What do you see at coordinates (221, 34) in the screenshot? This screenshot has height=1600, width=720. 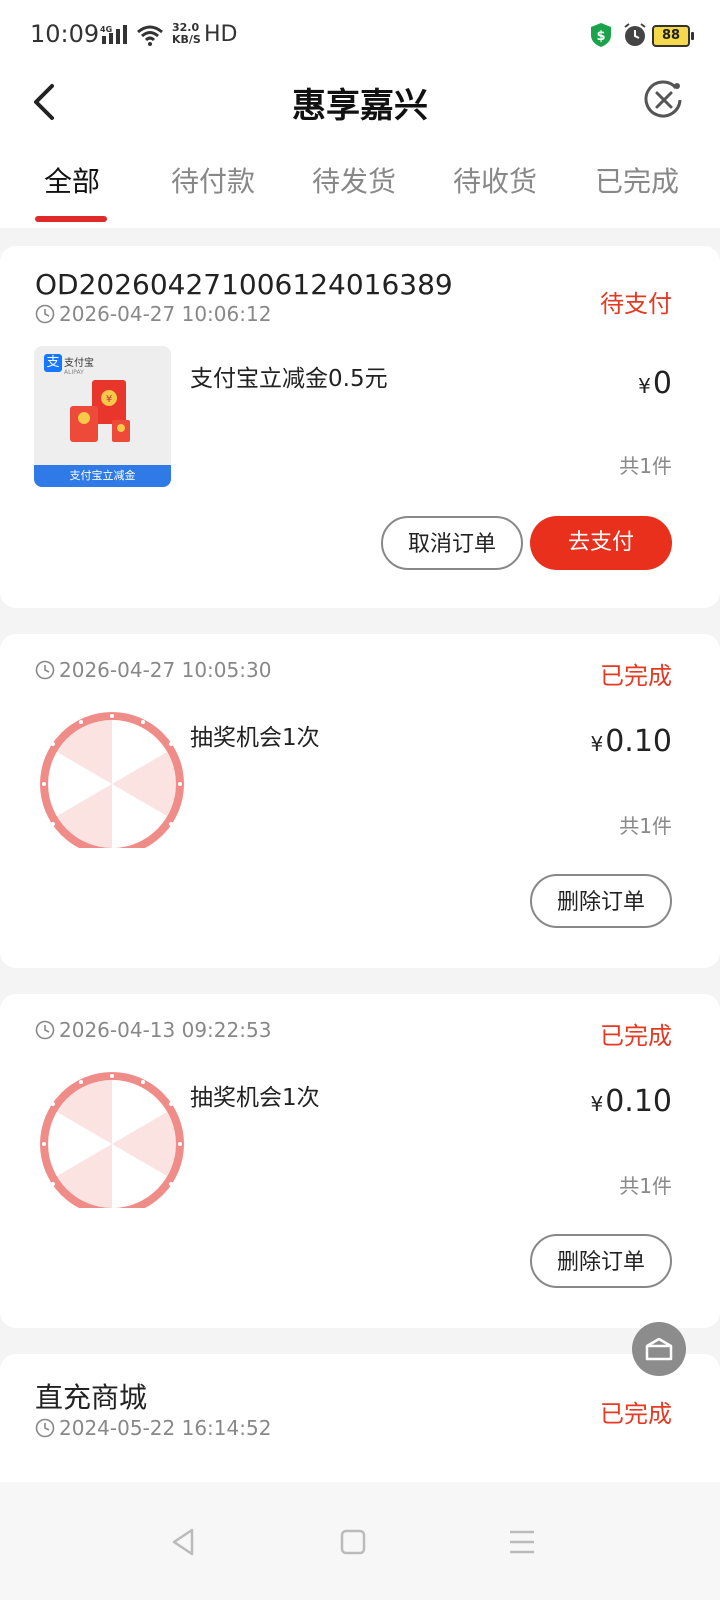 I see `hd-indicator: HD` at bounding box center [221, 34].